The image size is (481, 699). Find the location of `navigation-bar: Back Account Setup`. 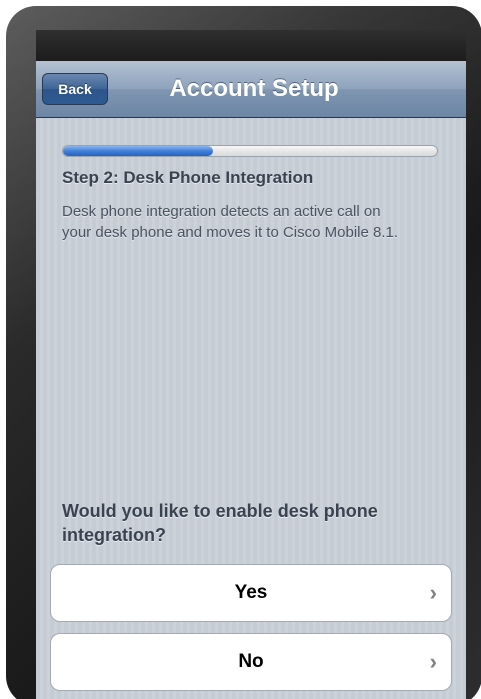

navigation-bar: Back Account Setup is located at coordinates (251, 89).